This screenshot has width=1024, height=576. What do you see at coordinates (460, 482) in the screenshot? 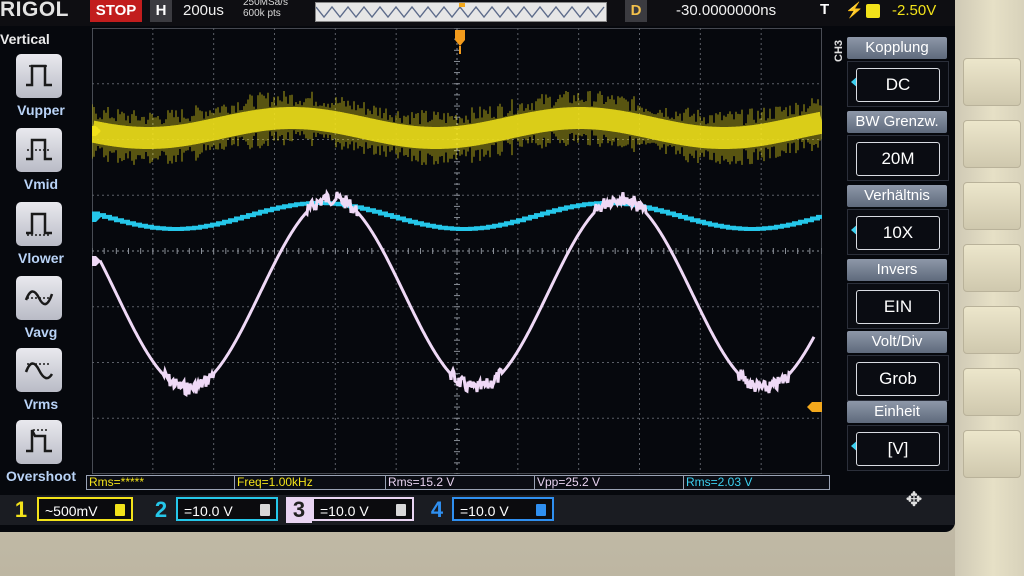
I see `measurement-rms-ch3: Rms=15.2 V` at bounding box center [460, 482].